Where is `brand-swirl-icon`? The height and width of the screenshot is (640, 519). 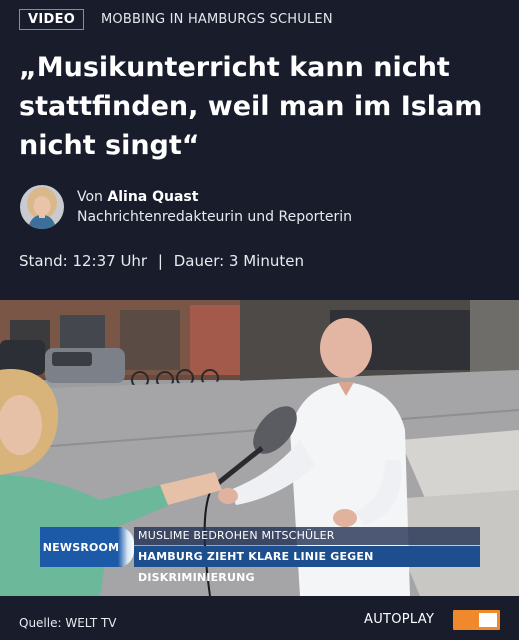
brand-swirl-icon is located at coordinates (126, 547).